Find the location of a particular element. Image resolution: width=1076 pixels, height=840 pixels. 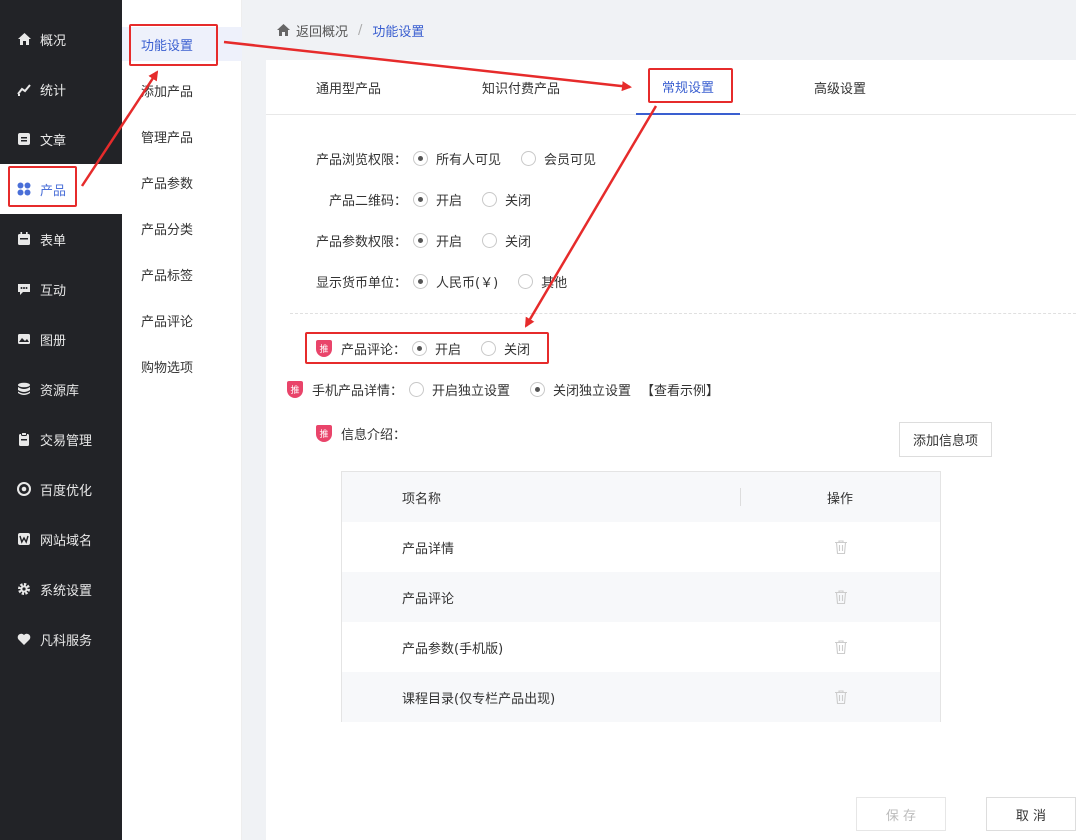

table-row: 产品参数(手机版) is located at coordinates (641, 647).